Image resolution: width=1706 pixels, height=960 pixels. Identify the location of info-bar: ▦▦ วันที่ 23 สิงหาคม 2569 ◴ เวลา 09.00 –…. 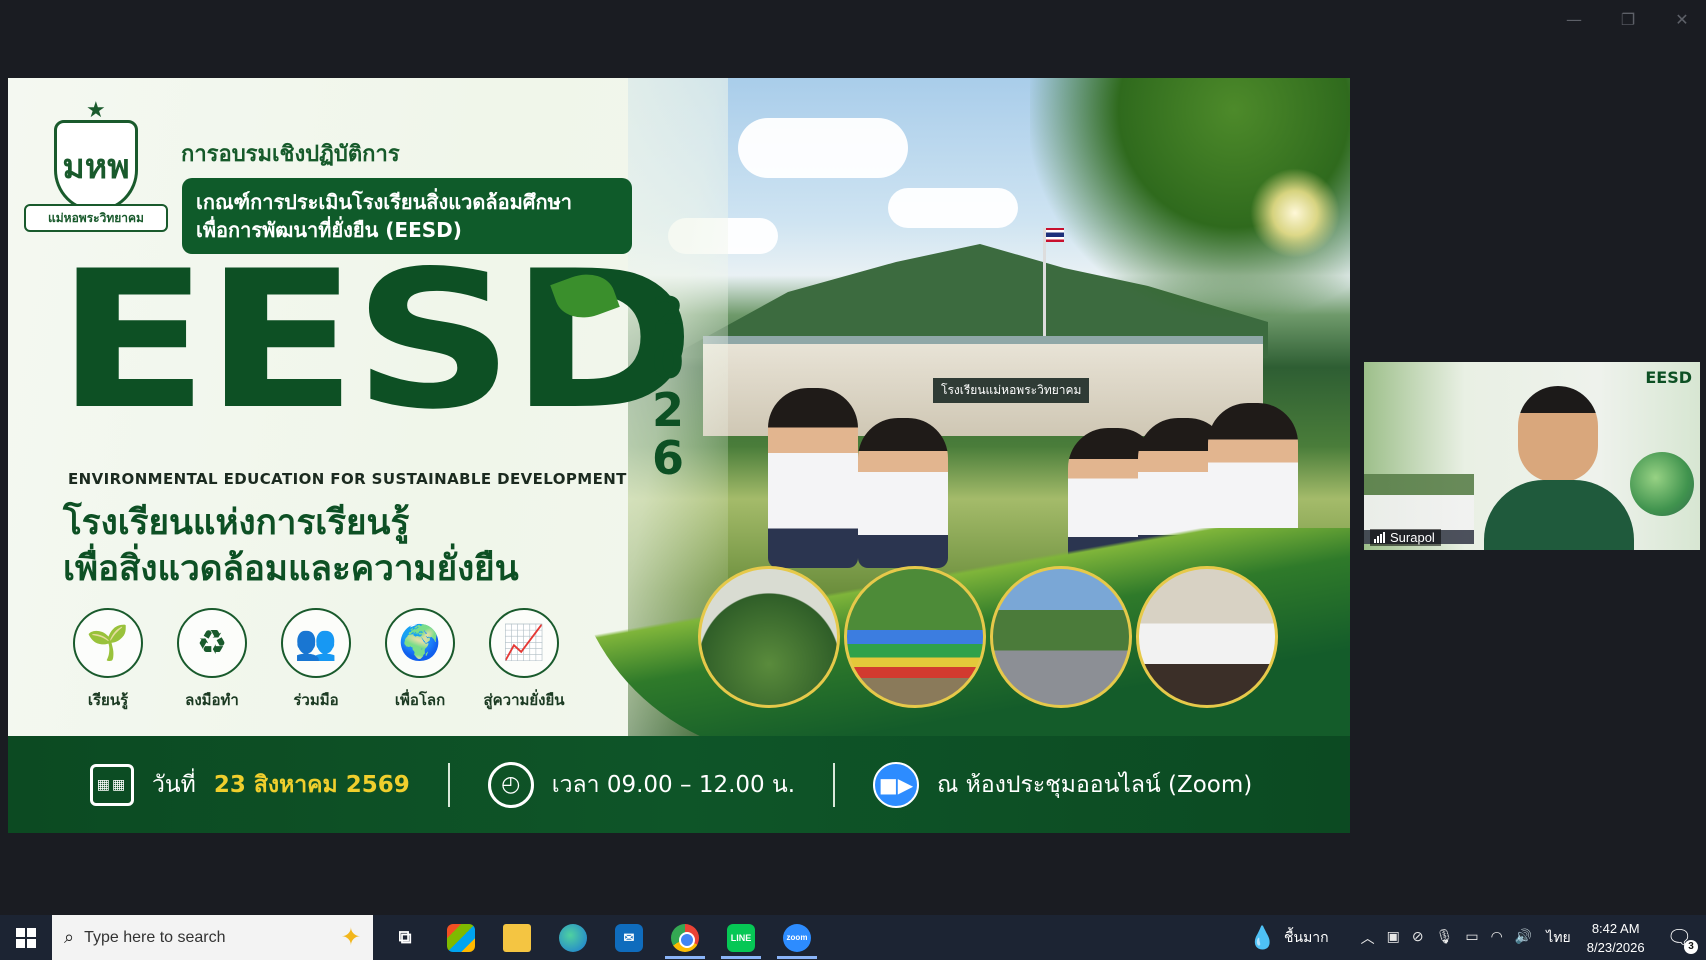
(679, 784).